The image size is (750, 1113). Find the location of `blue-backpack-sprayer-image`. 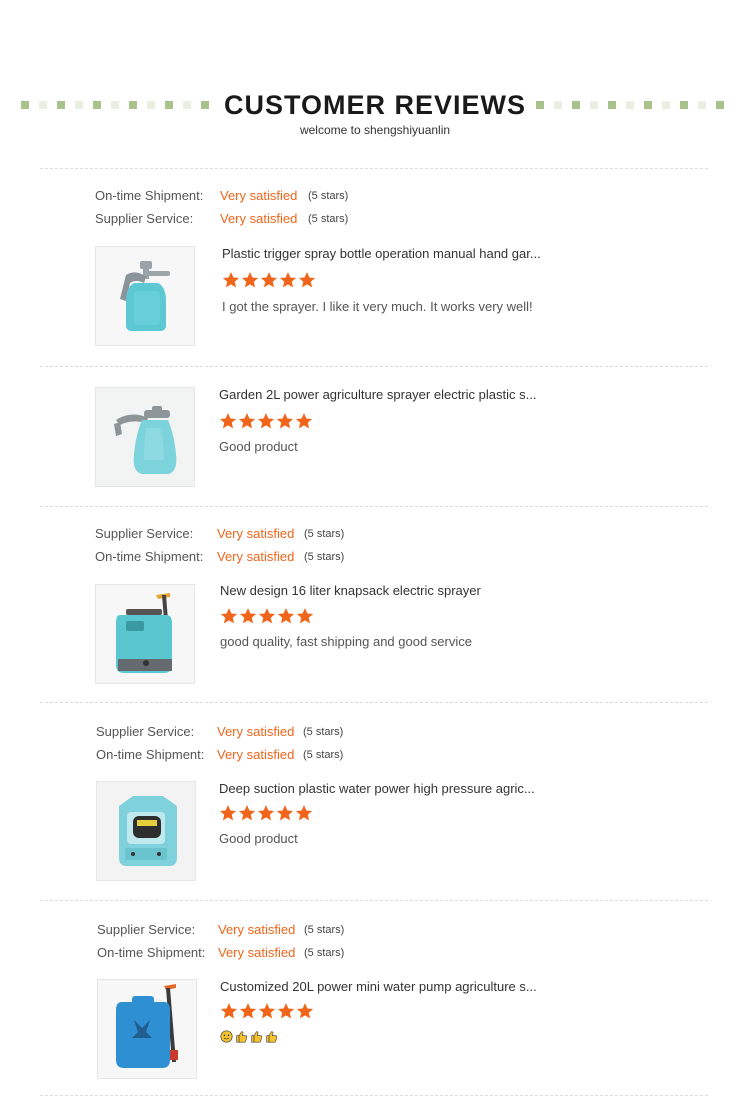

blue-backpack-sprayer-image is located at coordinates (147, 1029).